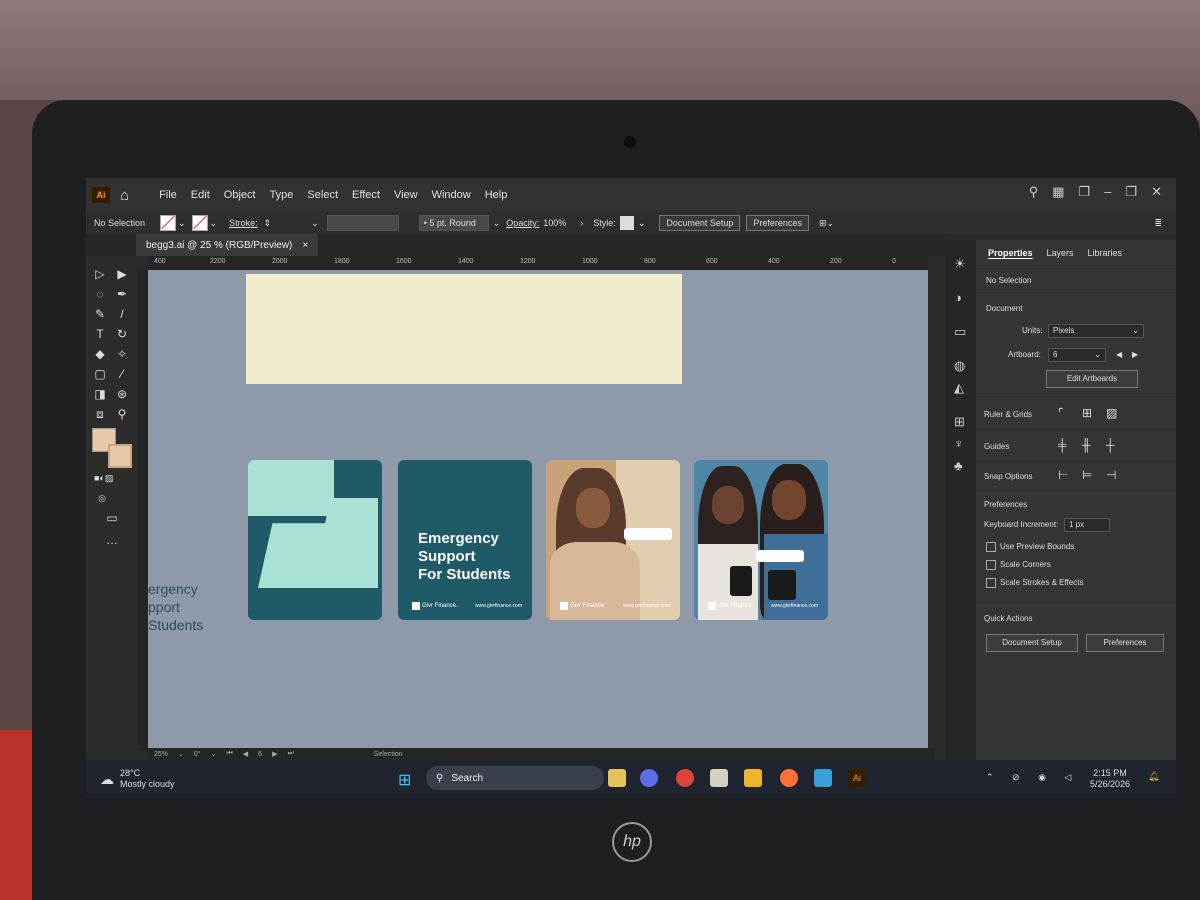  I want to click on fill-swatch, so click(168, 223).